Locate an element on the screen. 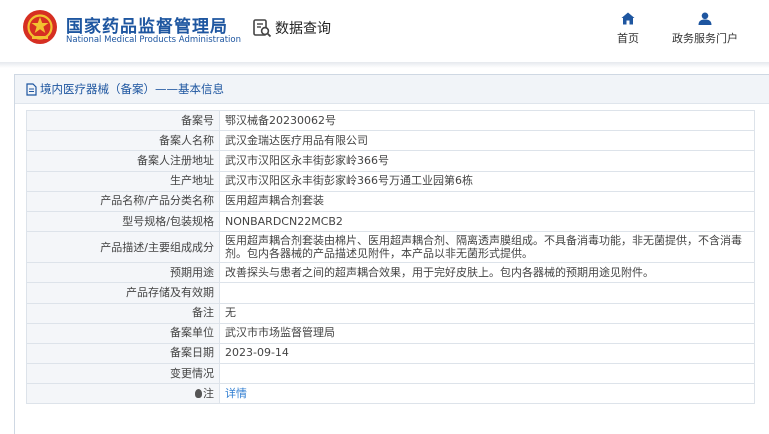 This screenshot has height=434, width=769. nav-service-portal: 政务服务门户 is located at coordinates (705, 29).